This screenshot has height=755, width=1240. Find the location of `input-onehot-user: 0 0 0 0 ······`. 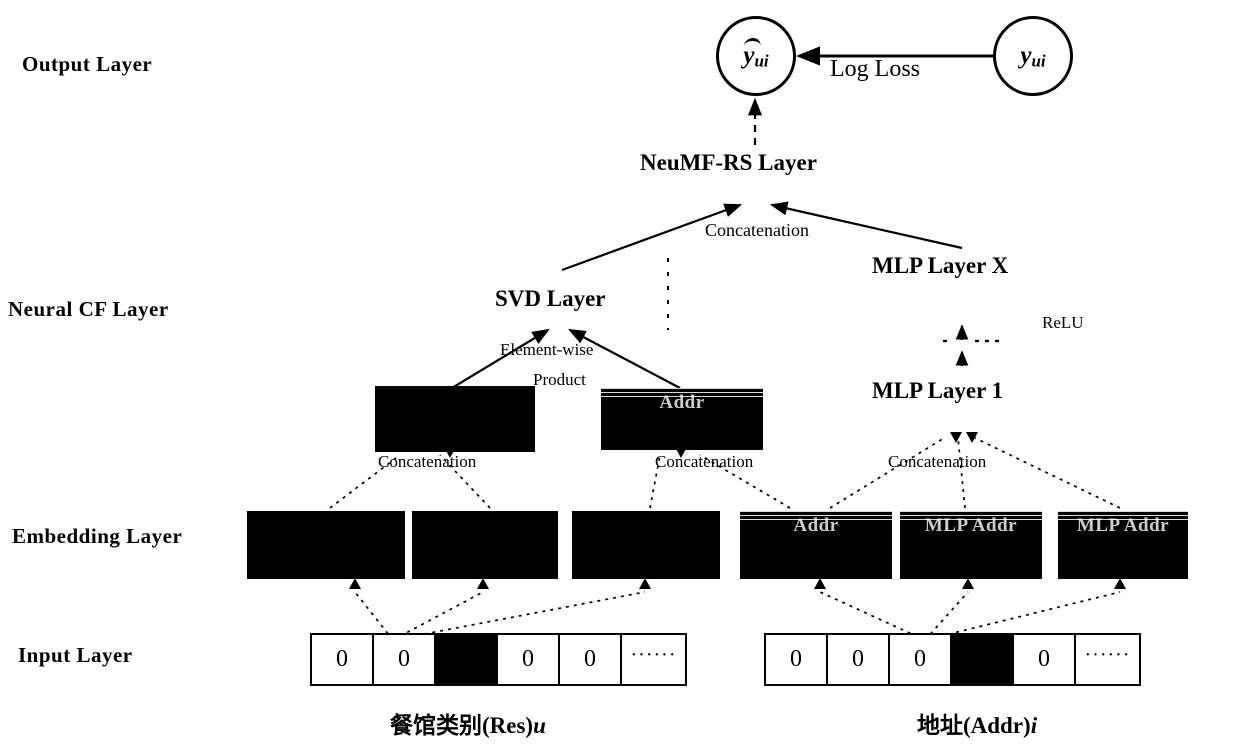

input-onehot-user: 0 0 0 0 ······ is located at coordinates (498, 659).